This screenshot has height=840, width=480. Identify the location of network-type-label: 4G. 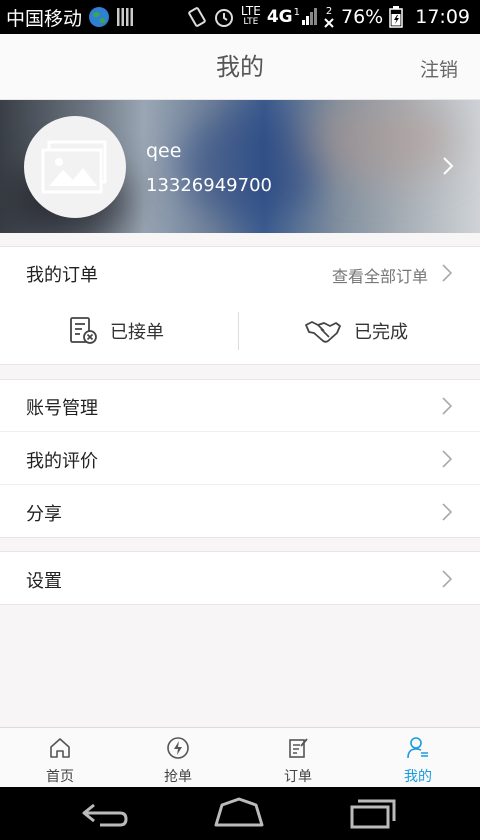
(279, 17).